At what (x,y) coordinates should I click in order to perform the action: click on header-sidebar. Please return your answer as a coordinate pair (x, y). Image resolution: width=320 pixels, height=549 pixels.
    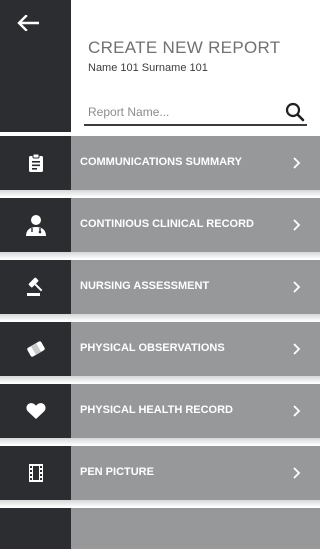
    Looking at the image, I should click on (35, 66).